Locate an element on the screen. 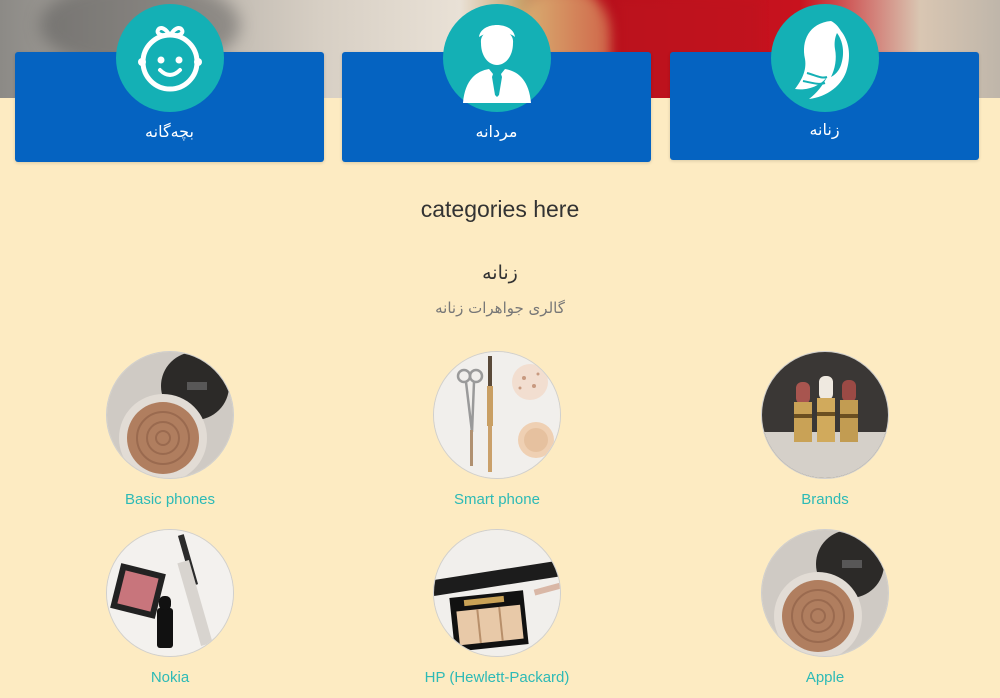  category-item: Apple is located at coordinates (825, 607).